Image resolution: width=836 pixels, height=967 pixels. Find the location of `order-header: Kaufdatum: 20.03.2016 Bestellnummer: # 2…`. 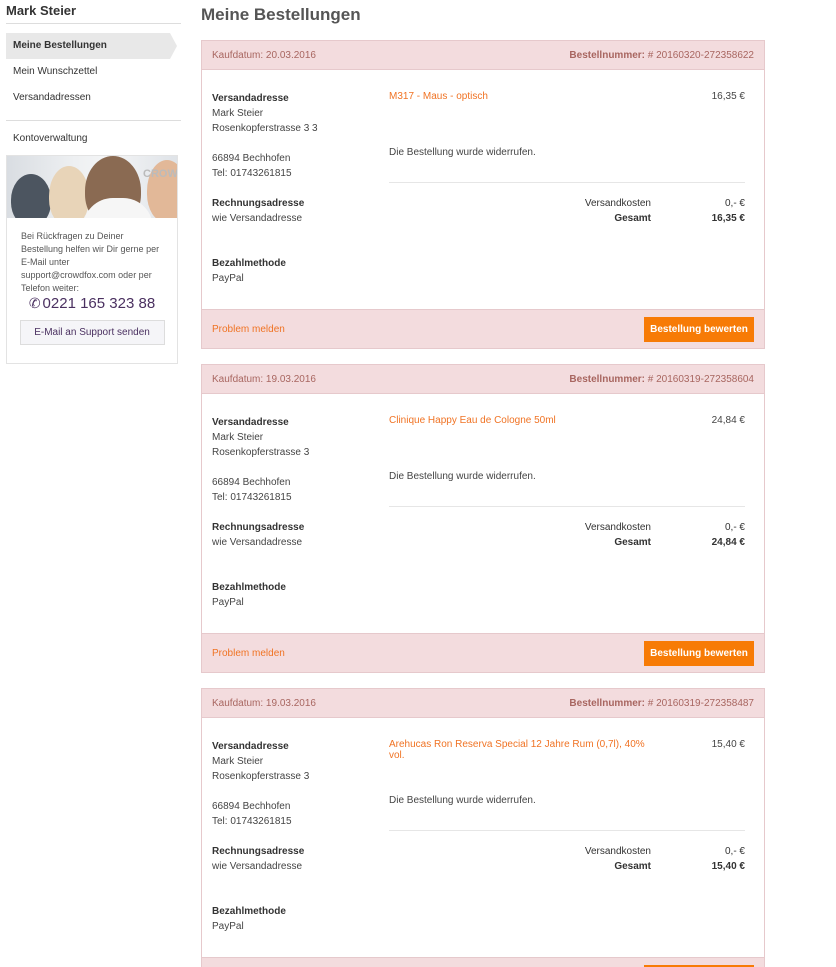

order-header: Kaufdatum: 20.03.2016 Bestellnummer: # 2… is located at coordinates (483, 55).